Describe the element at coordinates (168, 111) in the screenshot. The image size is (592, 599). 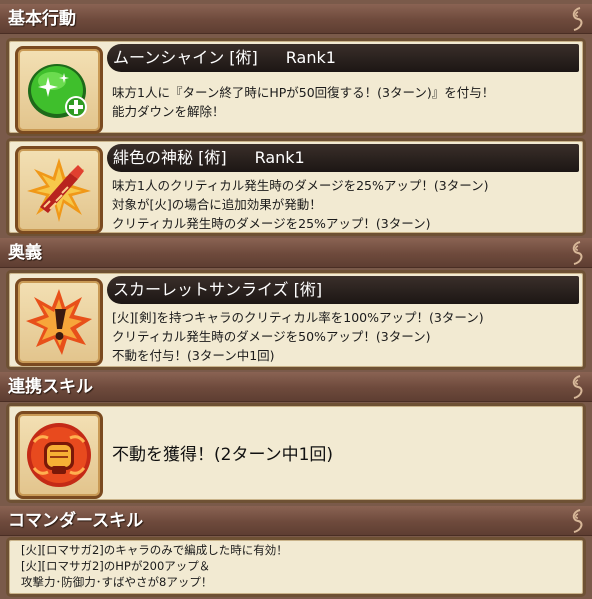
I see `skill-desc-line: 能力ダウンを解除！` at that location.